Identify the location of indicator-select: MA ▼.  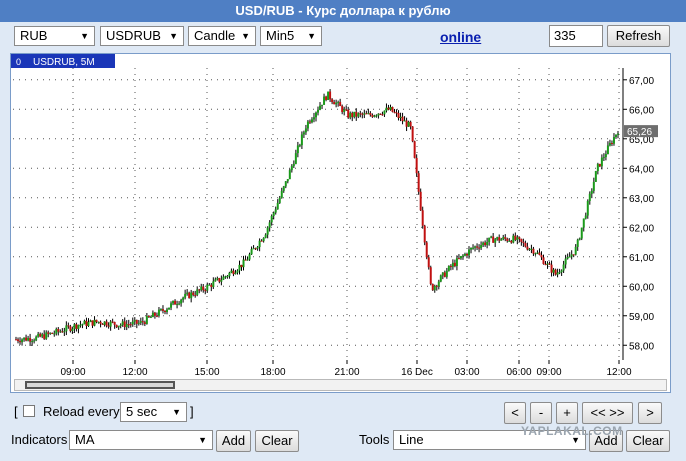
(141, 440).